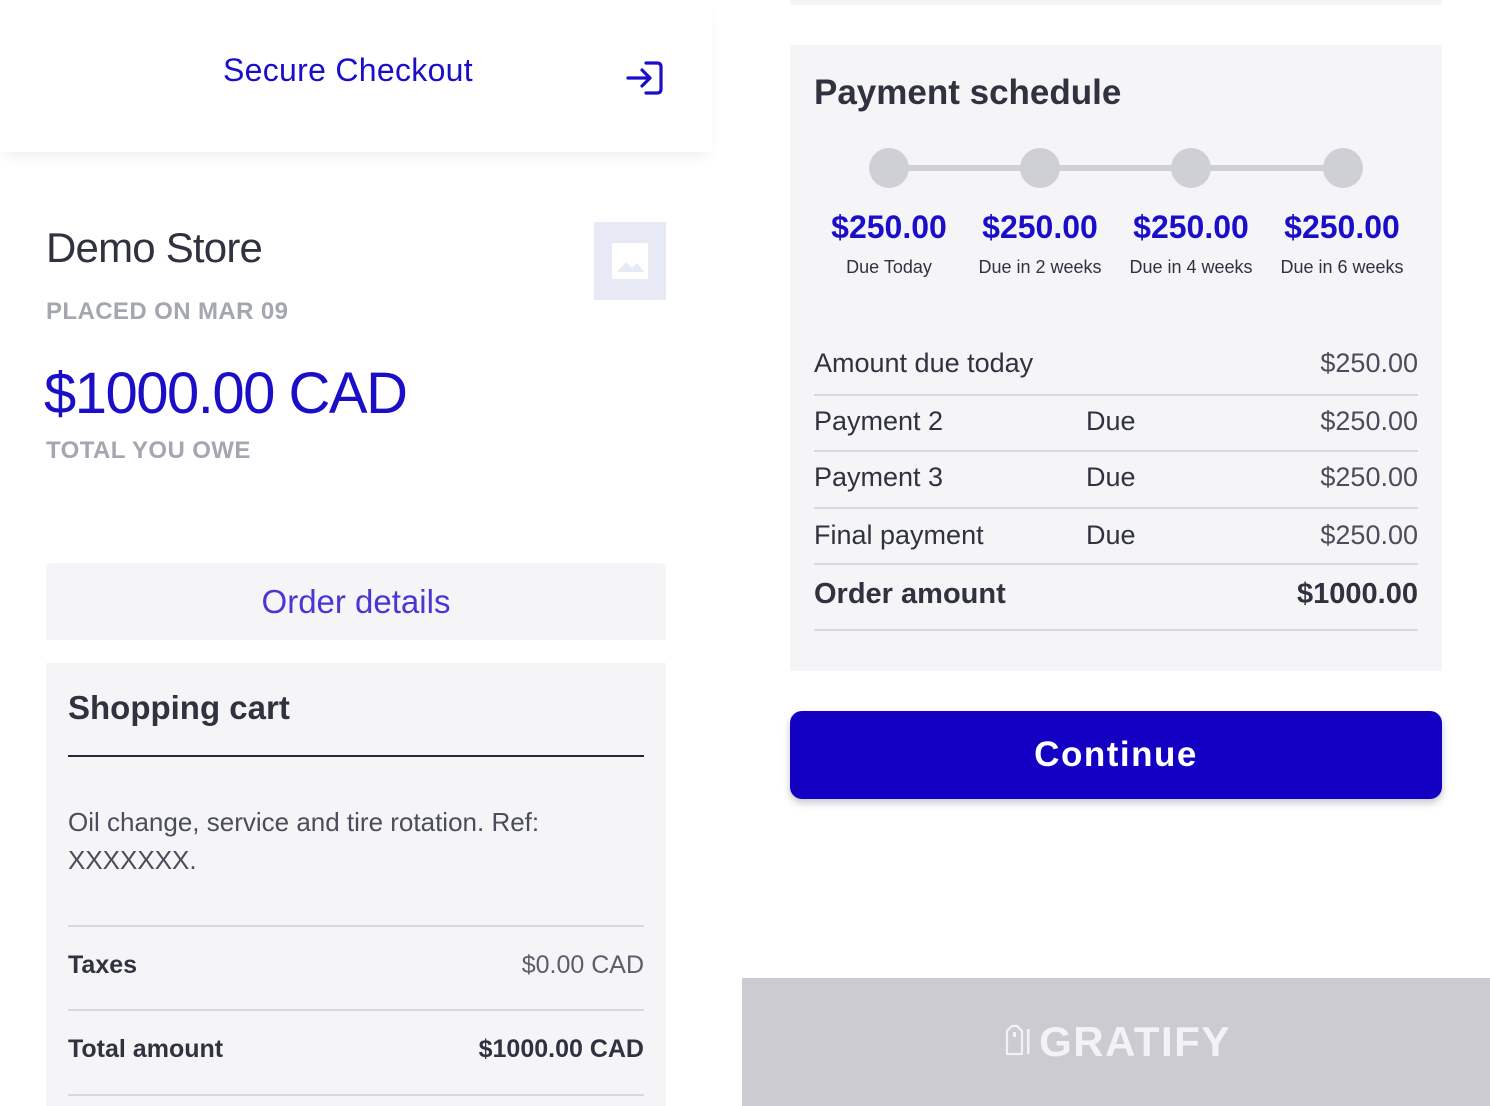 The width and height of the screenshot is (1490, 1106). I want to click on placed-on-date: PLACED ON MAR 09, so click(167, 311).